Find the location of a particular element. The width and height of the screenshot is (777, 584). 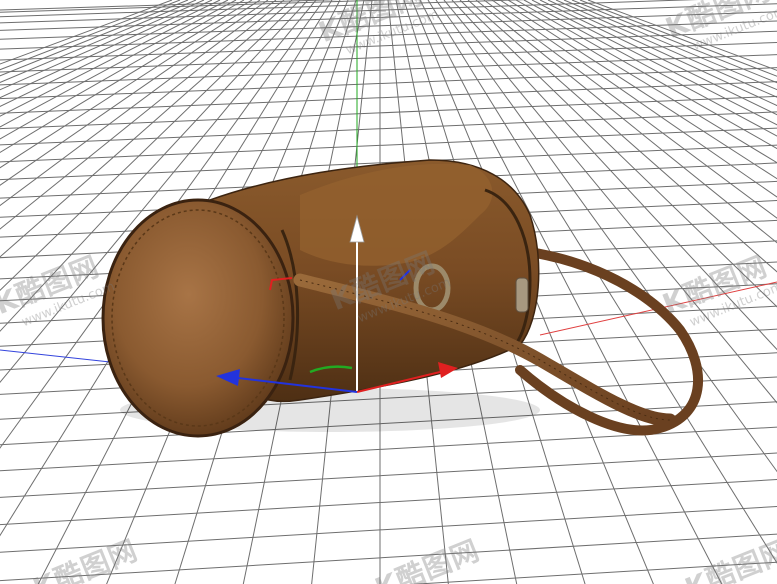

bag-end-cap is located at coordinates (198, 318).